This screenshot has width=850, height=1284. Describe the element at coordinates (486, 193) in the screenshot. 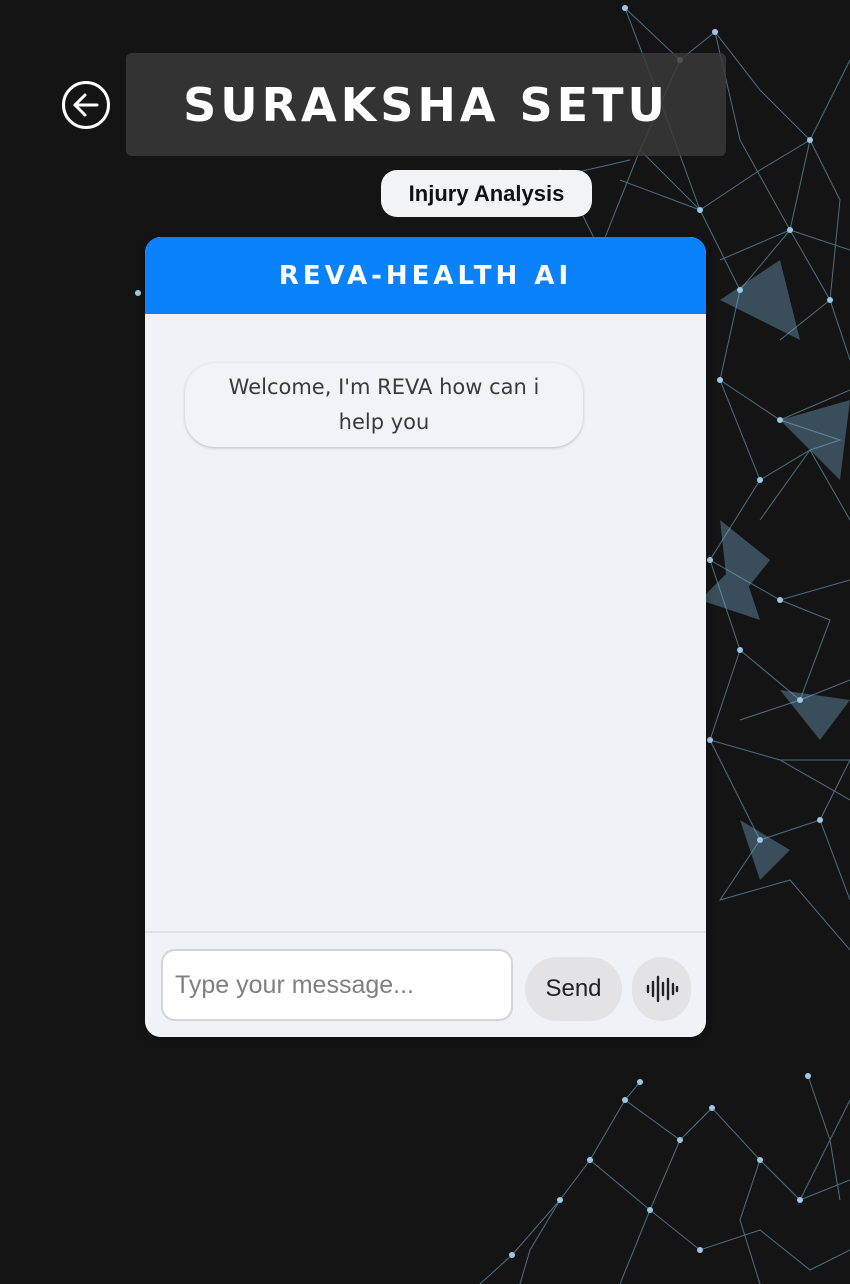

I see `injury-analysis-button: Injury Analysis` at that location.